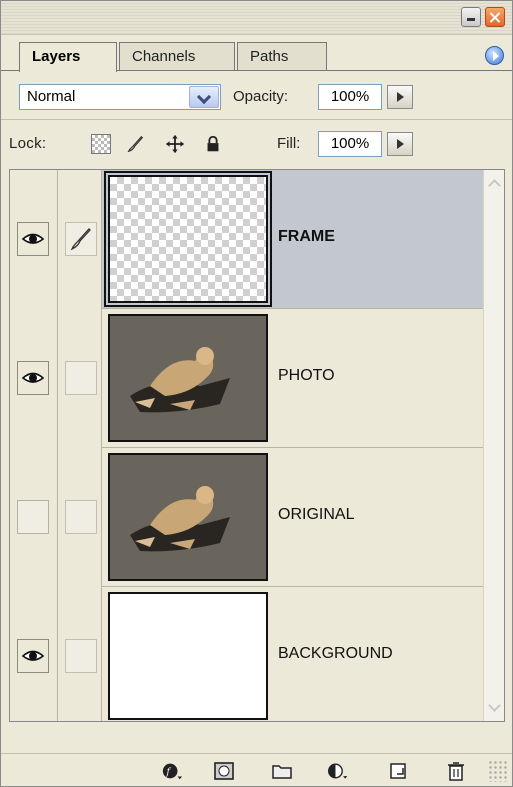  I want to click on fill-slider-button, so click(400, 144).